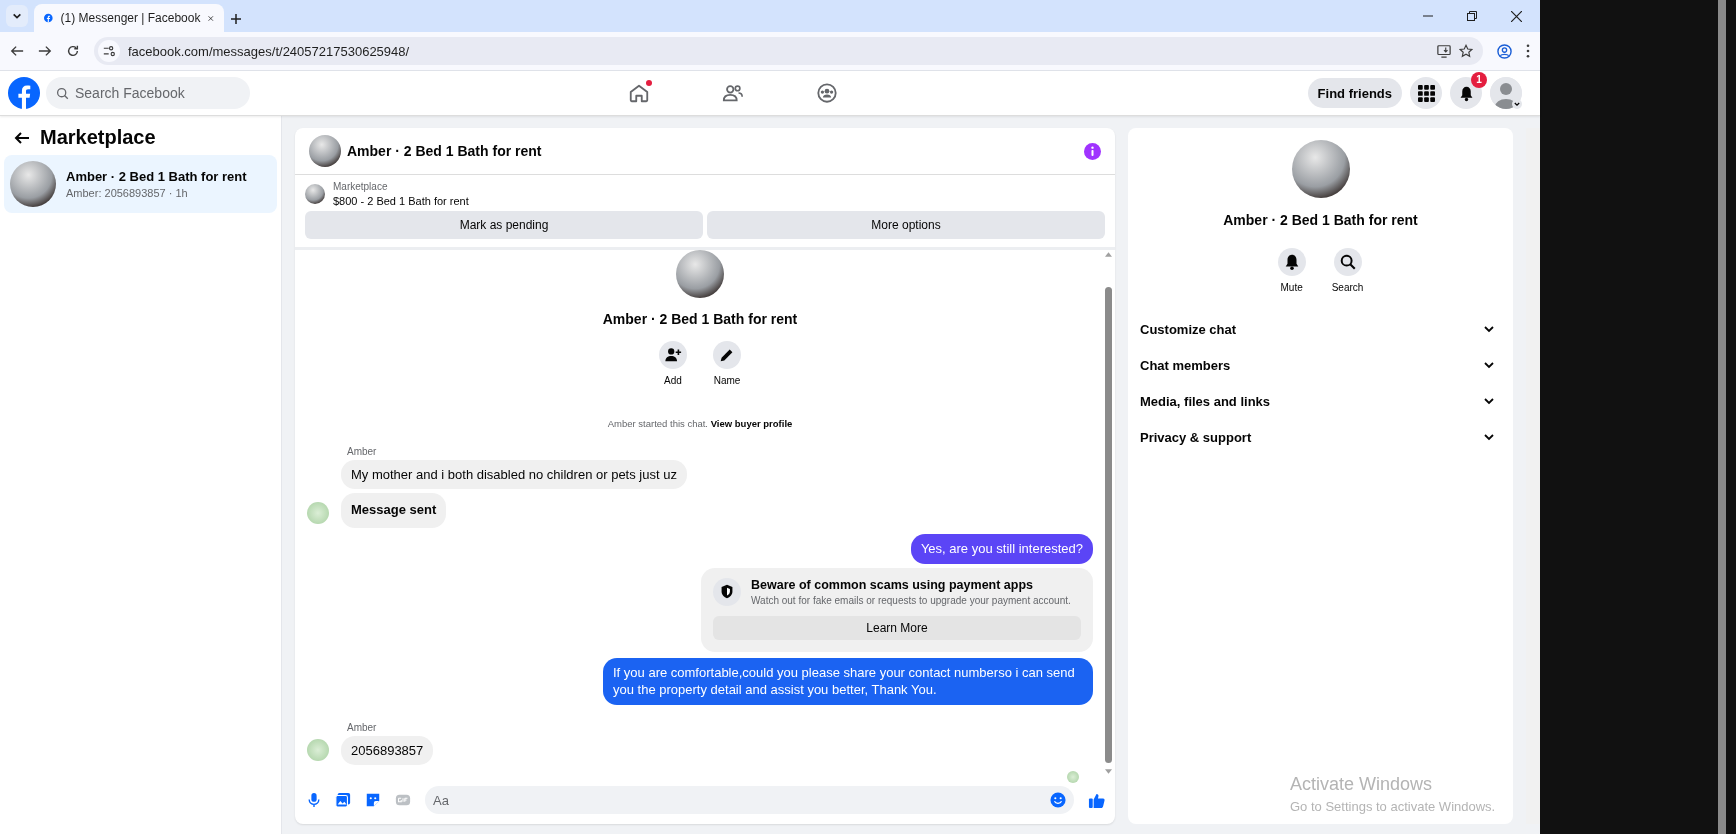 The image size is (1736, 834). I want to click on shield-icon, so click(727, 592).